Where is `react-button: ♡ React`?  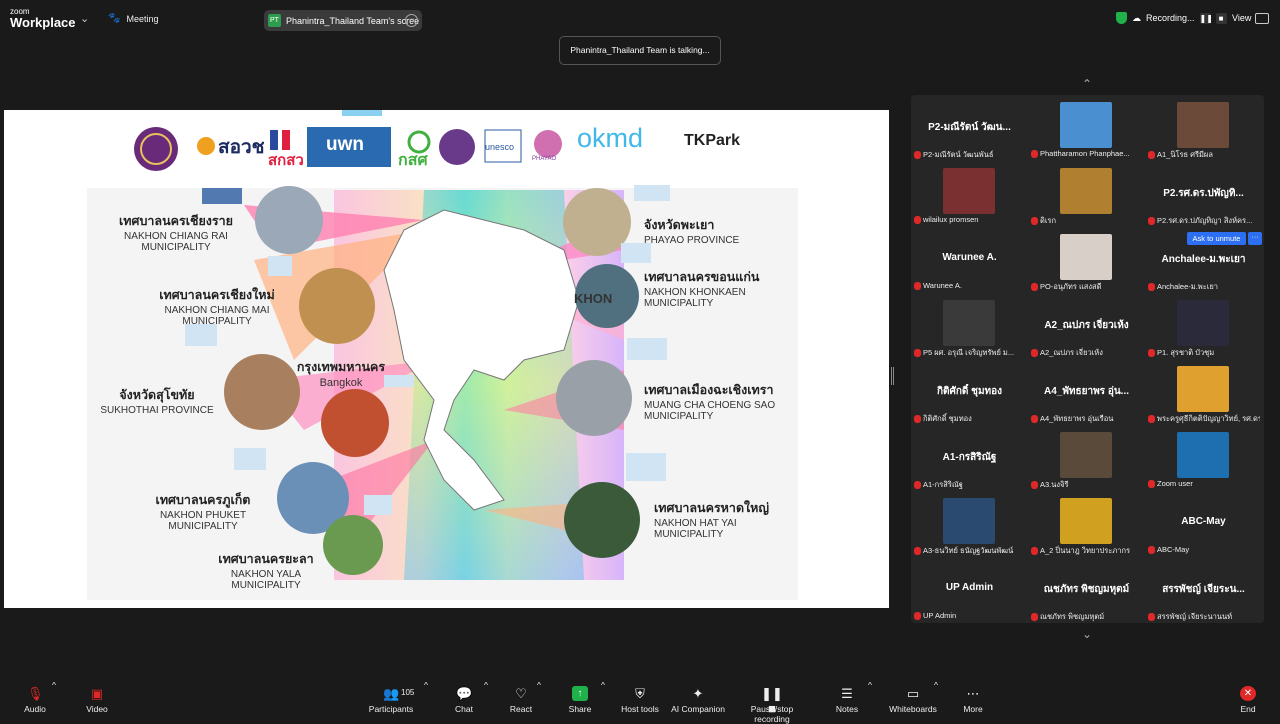 react-button: ♡ React is located at coordinates (521, 700).